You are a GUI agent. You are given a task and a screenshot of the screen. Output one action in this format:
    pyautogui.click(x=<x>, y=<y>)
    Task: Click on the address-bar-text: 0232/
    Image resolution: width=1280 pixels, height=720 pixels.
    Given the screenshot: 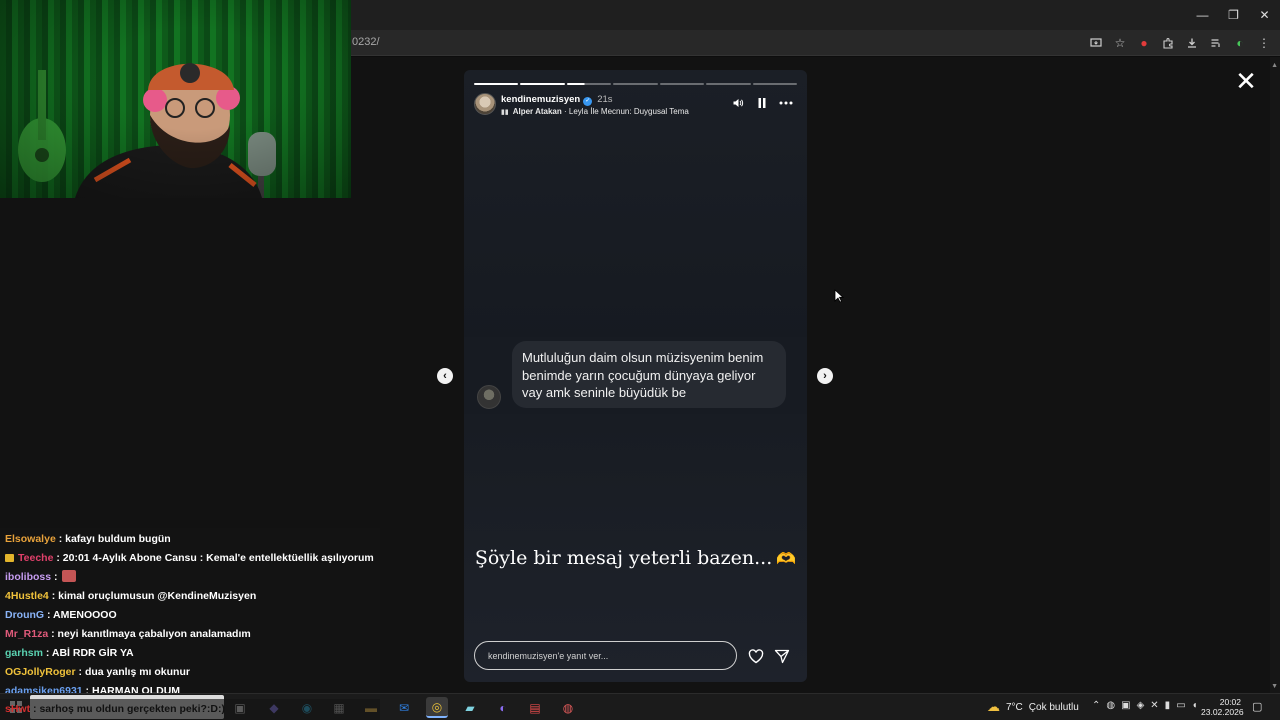 What is the action you would take?
    pyautogui.click(x=366, y=42)
    